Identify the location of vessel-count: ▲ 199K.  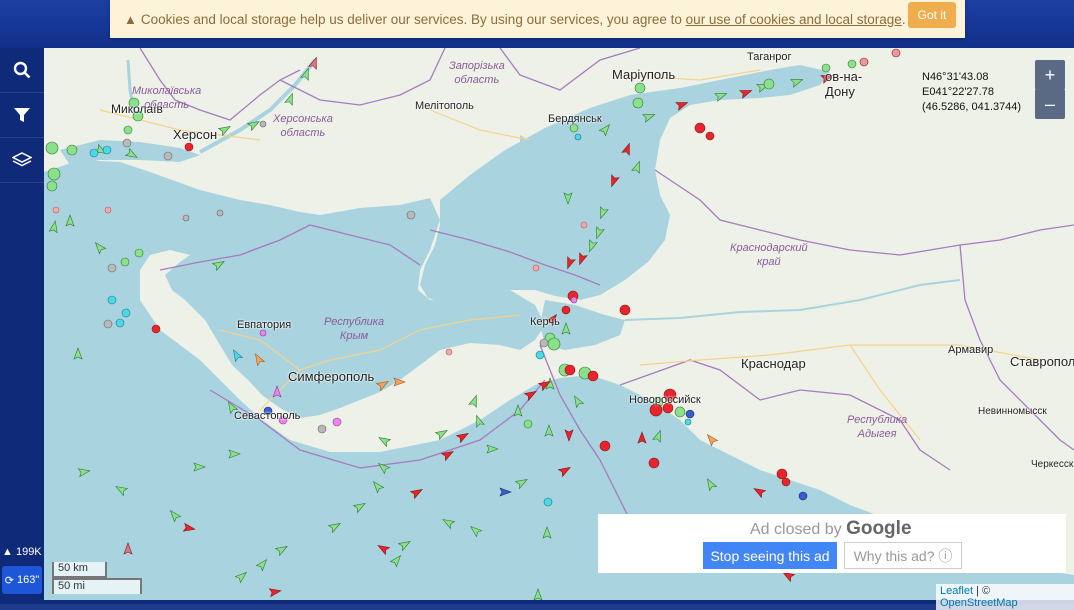
(22, 552).